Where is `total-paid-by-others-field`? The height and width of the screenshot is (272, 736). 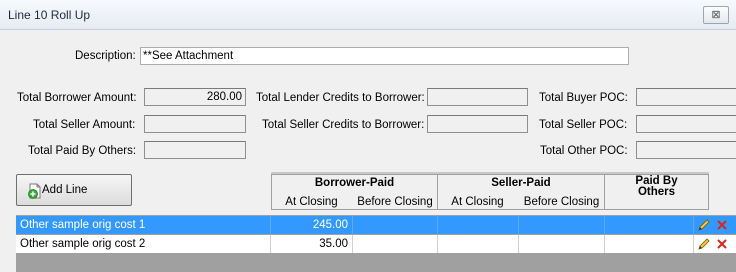
total-paid-by-others-field is located at coordinates (195, 150).